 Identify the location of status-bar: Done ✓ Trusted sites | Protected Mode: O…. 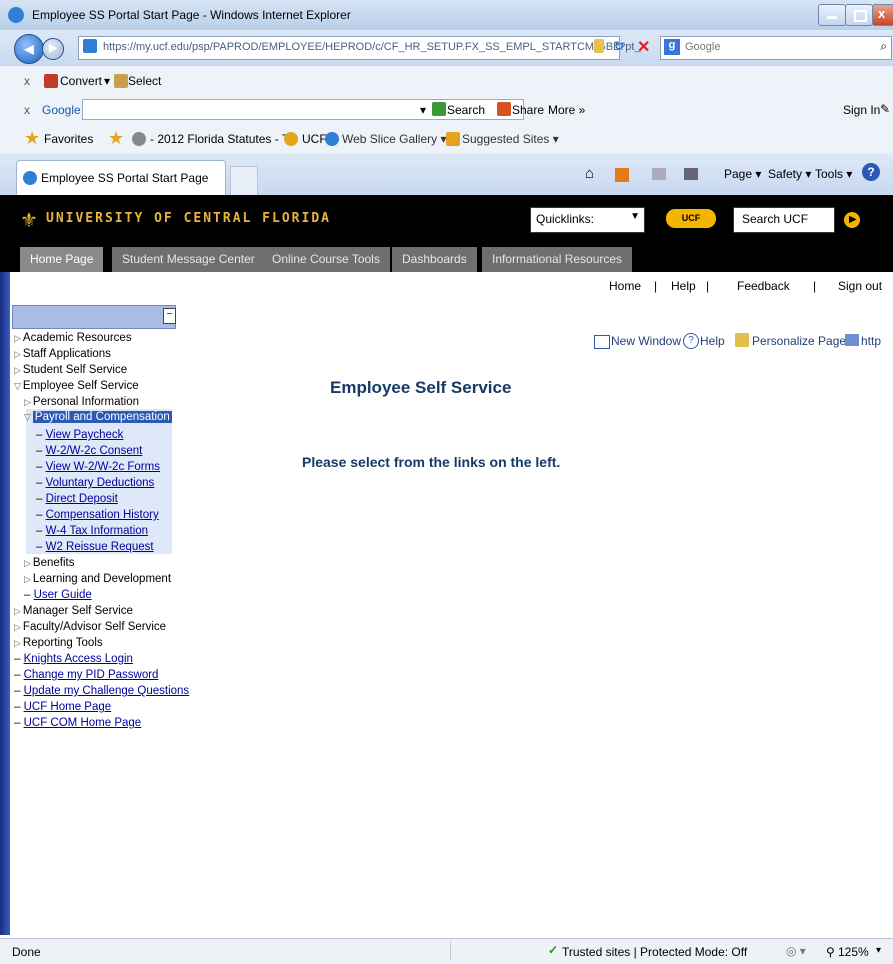
(446, 951).